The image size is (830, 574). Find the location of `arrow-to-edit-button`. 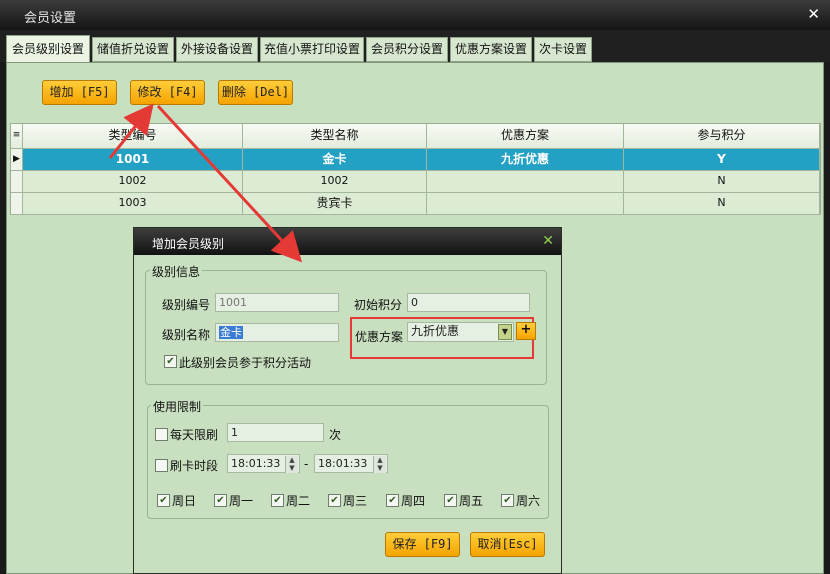

arrow-to-edit-button is located at coordinates (131, 131).